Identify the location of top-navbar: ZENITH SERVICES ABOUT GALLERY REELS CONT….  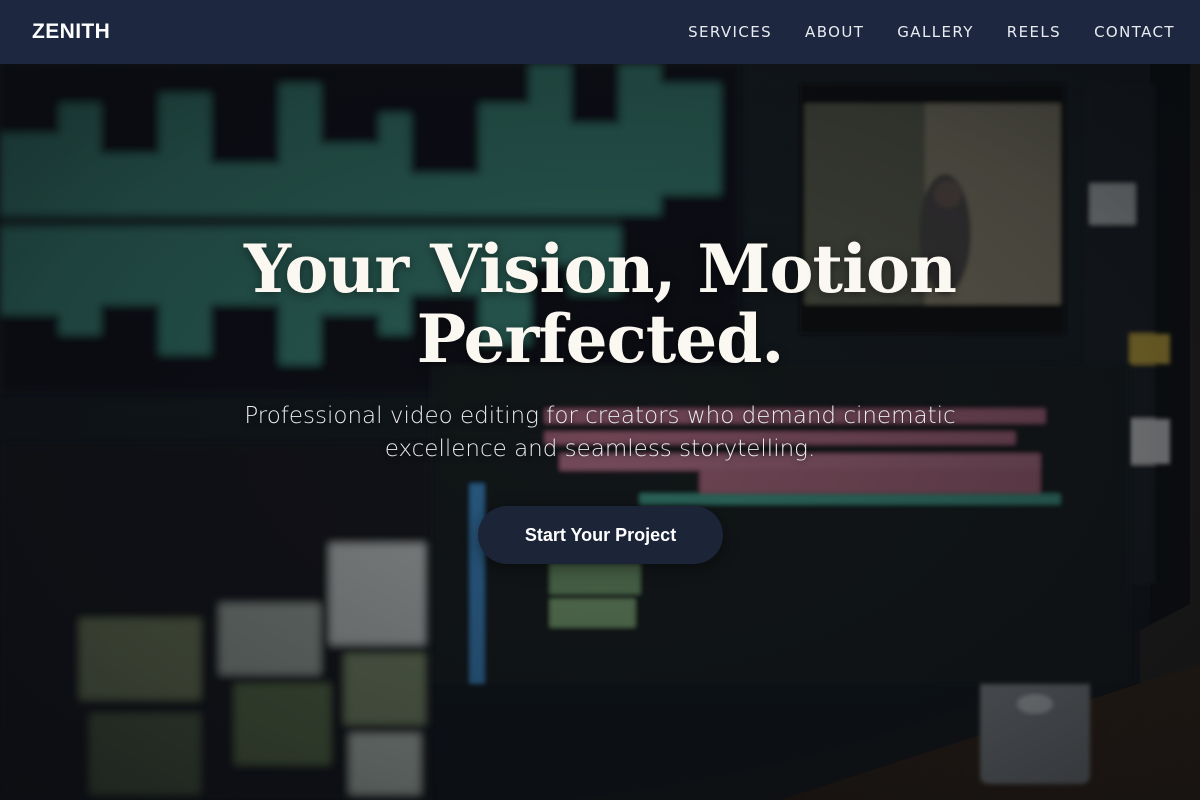
(600, 32).